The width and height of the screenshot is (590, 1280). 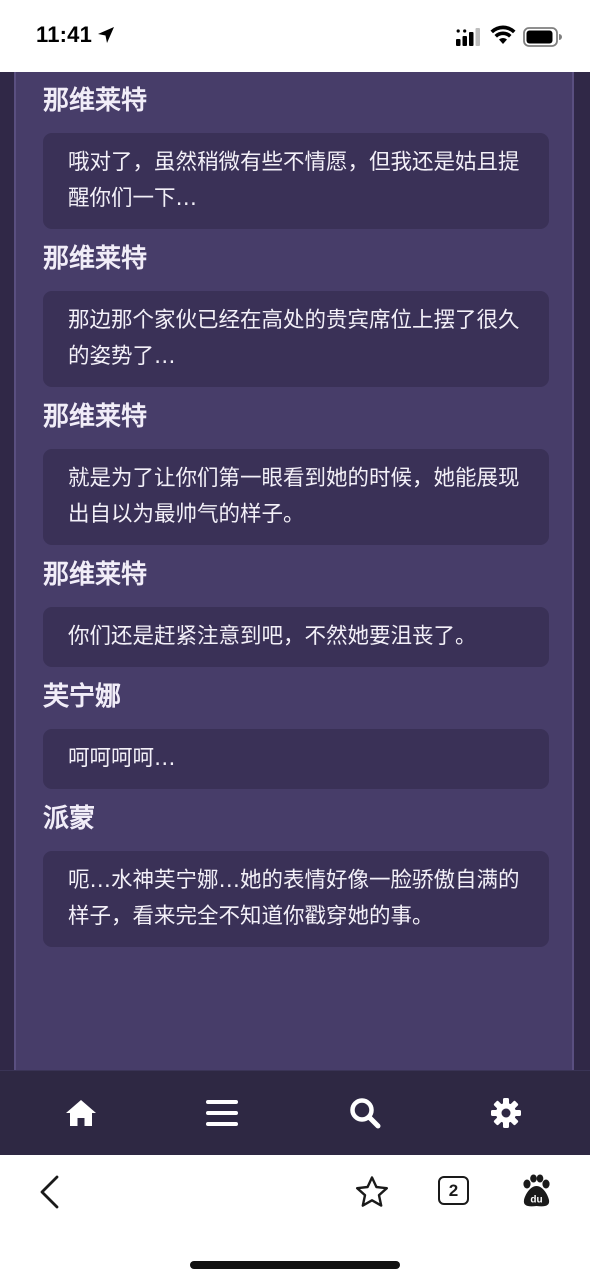 What do you see at coordinates (372, 1192) in the screenshot?
I see `star-icon` at bounding box center [372, 1192].